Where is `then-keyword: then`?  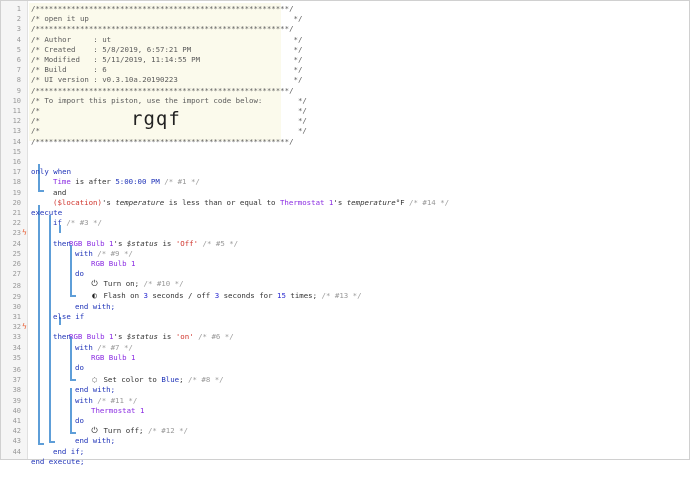
then-keyword: then is located at coordinates (62, 337).